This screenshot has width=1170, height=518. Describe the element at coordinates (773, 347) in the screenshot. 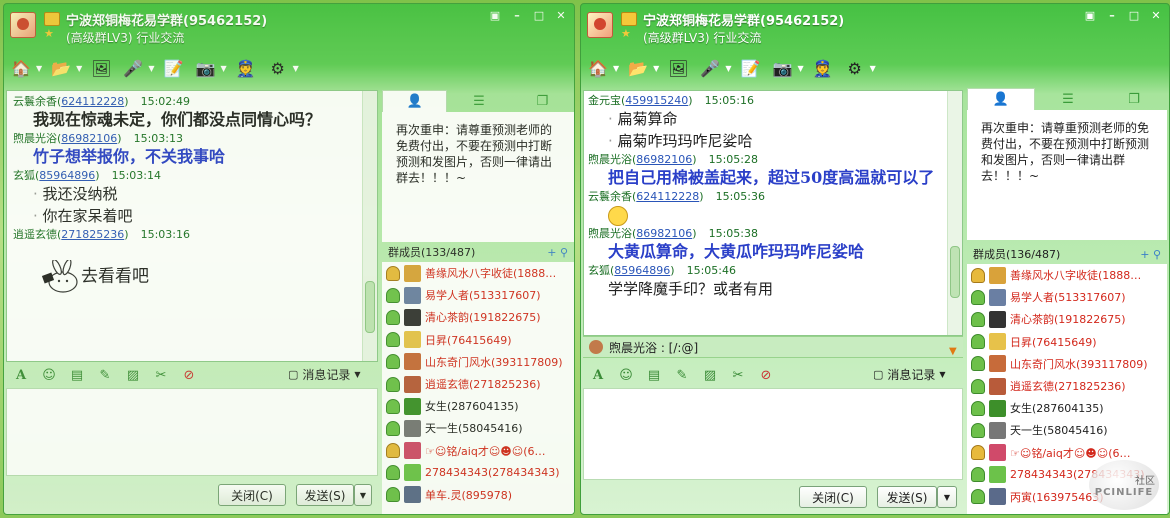

I see `reply-bar: 煦晨光浴 : [/:@]` at that location.